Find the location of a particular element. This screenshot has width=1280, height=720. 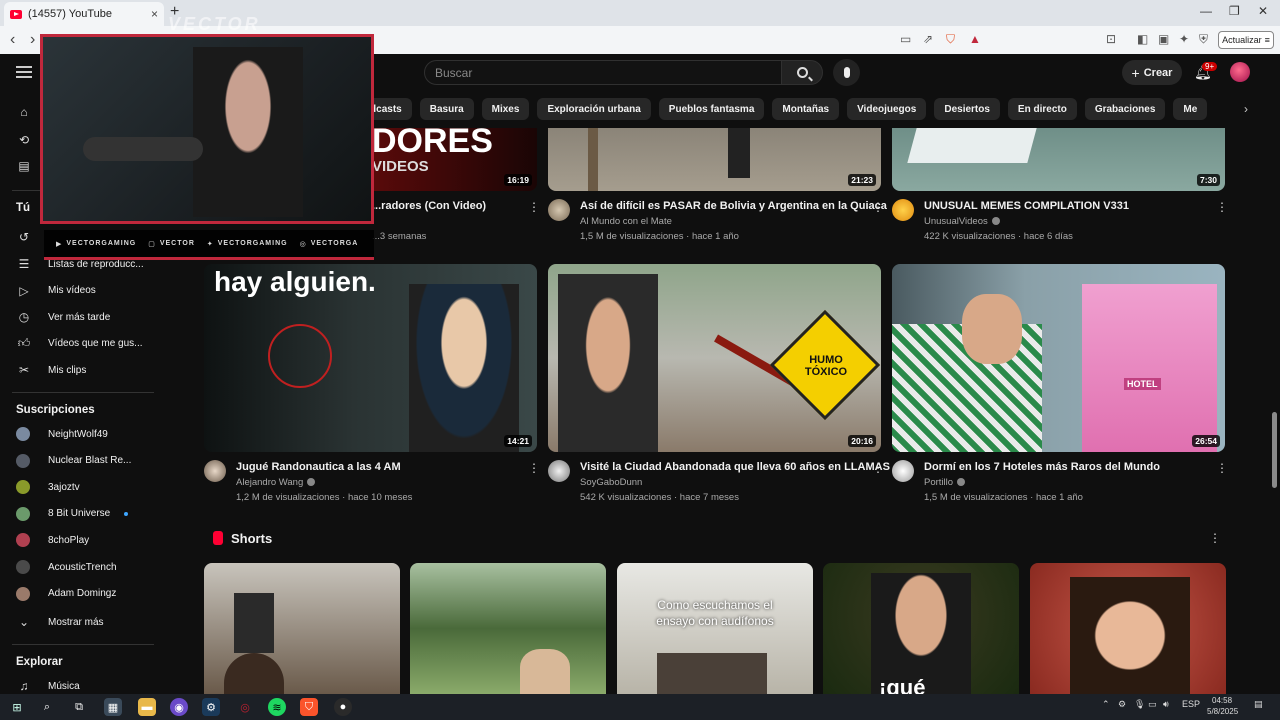

subscription-item: AcousticTrench is located at coordinates (66, 567).